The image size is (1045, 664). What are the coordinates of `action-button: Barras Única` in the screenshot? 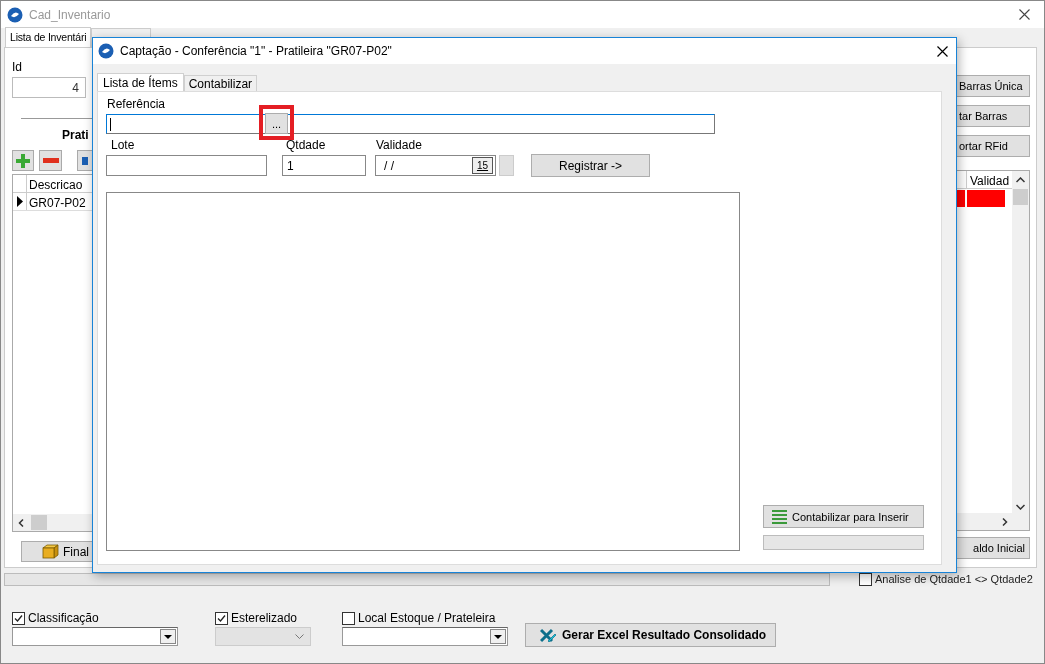 It's located at (993, 86).